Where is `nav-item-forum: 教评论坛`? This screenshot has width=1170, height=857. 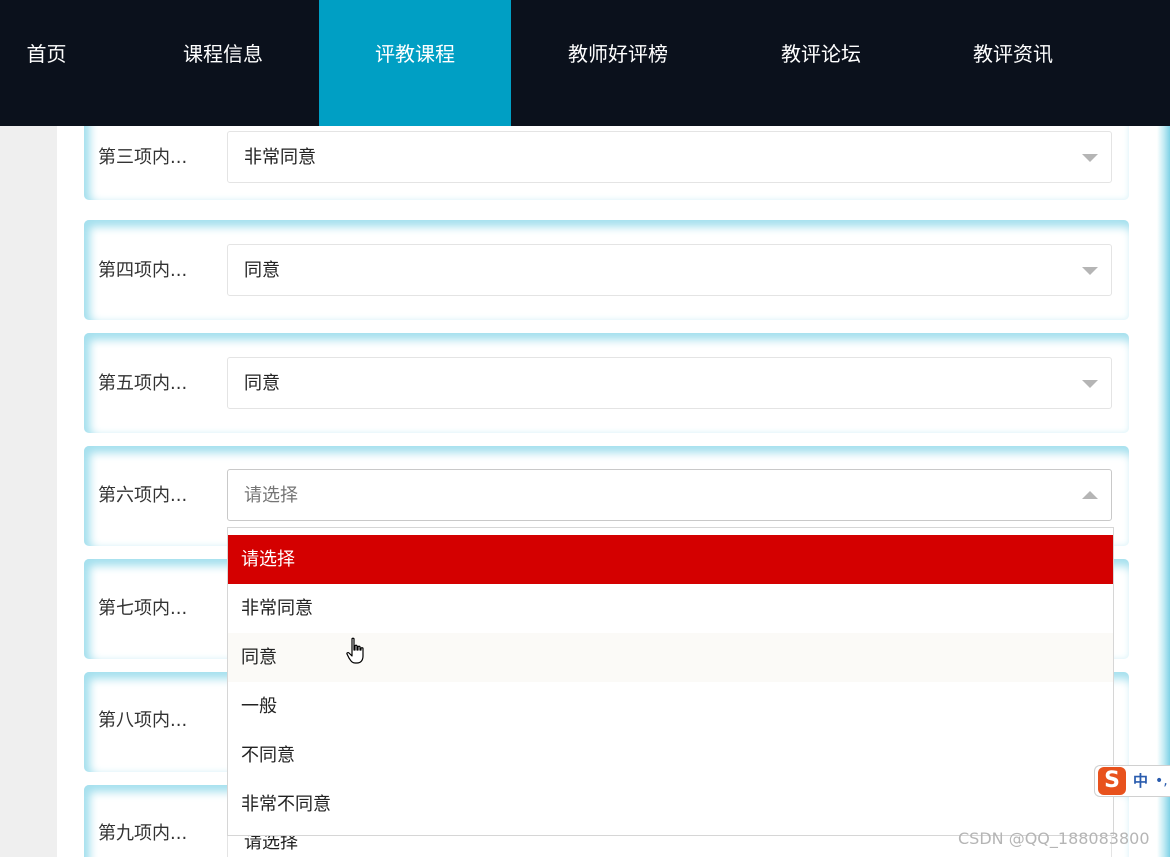
nav-item-forum: 教评论坛 is located at coordinates (821, 63).